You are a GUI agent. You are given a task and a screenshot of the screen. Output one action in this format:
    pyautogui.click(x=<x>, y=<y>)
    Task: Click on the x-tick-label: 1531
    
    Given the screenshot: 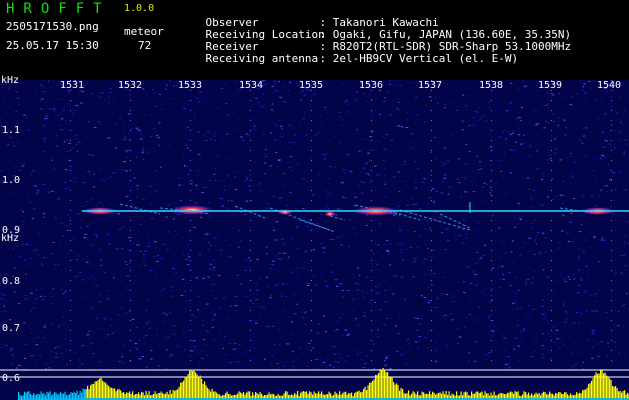 What is the action you would take?
    pyautogui.click(x=72, y=85)
    